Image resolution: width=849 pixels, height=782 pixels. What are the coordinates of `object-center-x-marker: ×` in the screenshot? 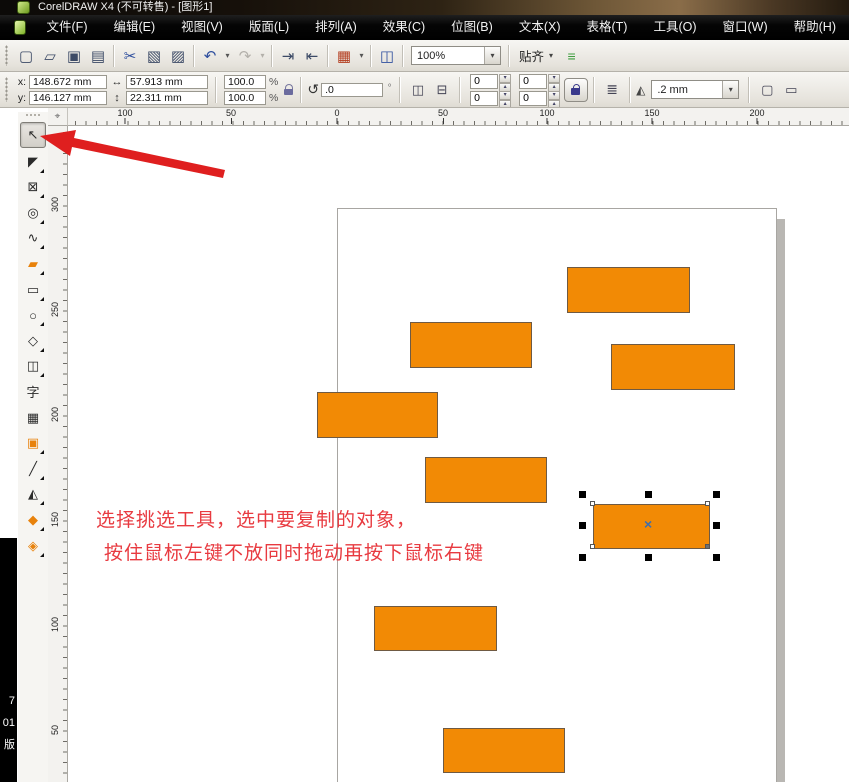 It's located at (648, 524).